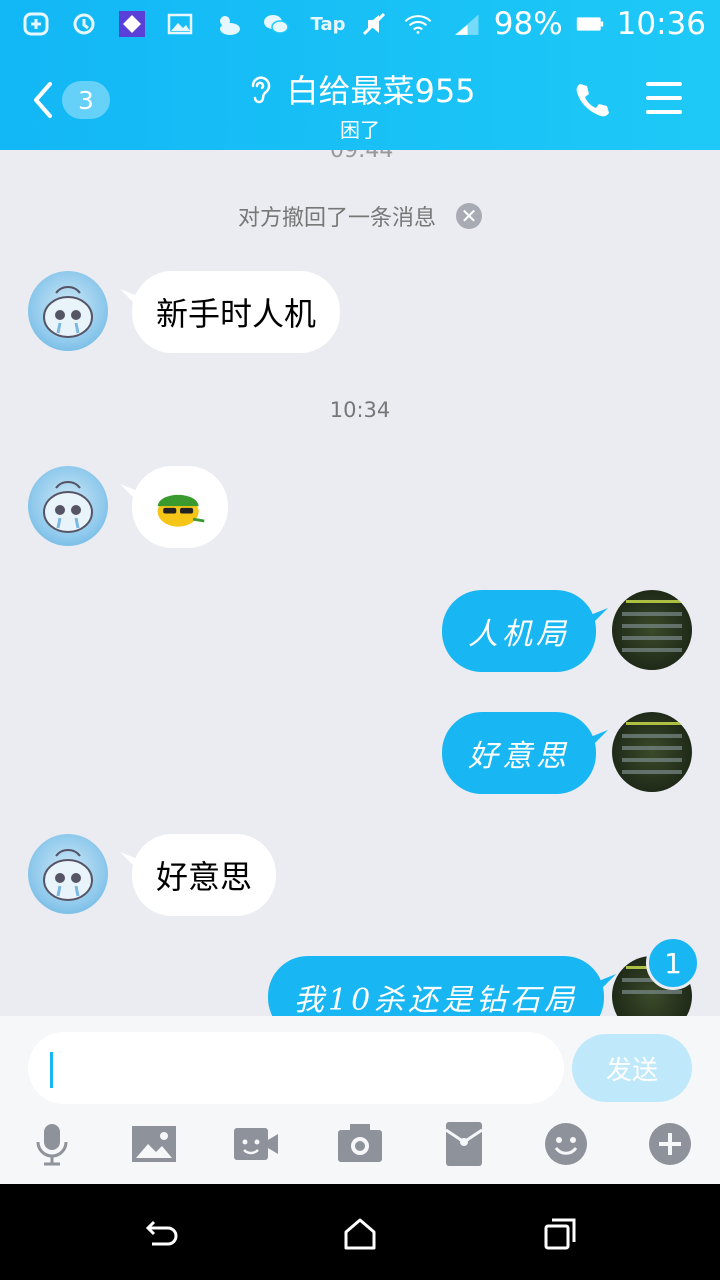 This screenshot has width=720, height=1280. Describe the element at coordinates (418, 24) in the screenshot. I see `wifi-icon` at that location.